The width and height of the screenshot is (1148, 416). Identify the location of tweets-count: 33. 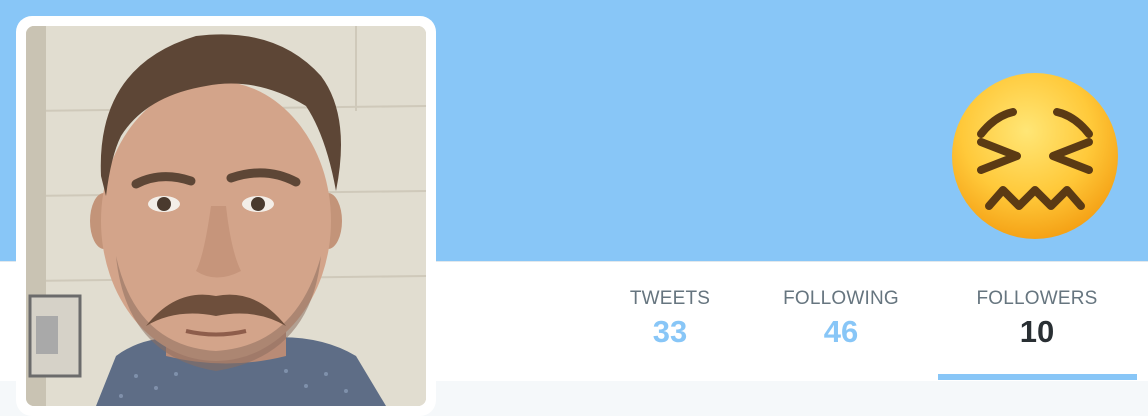
(670, 331).